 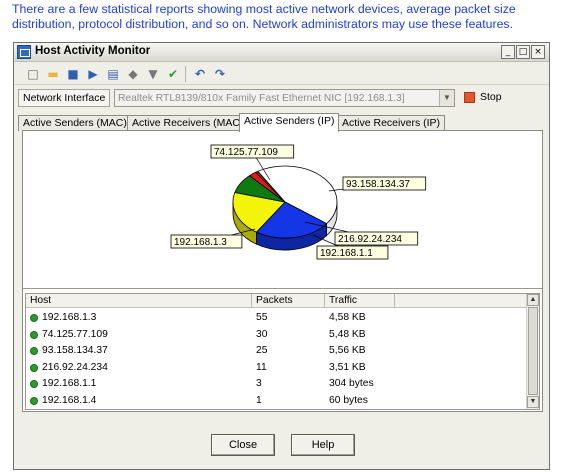 What do you see at coordinates (145, 409) in the screenshot?
I see `cell-host: 224.0.0.1` at bounding box center [145, 409].